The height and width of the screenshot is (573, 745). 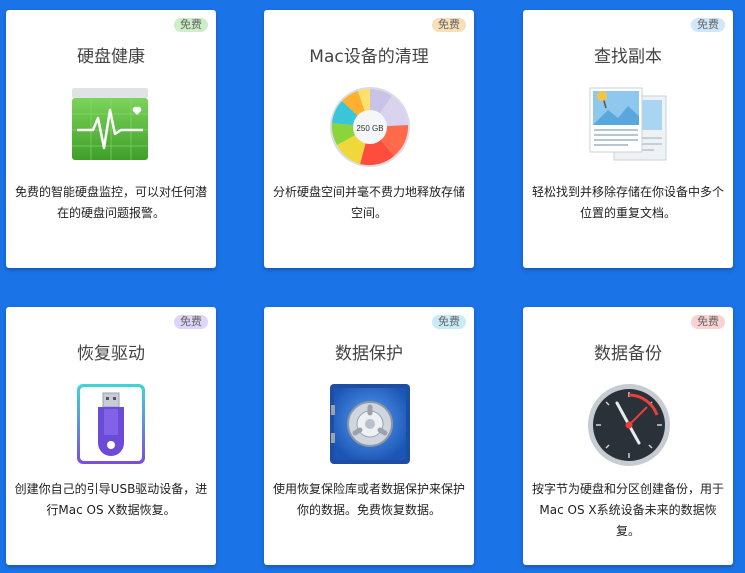 What do you see at coordinates (110, 202) in the screenshot?
I see `card-description: 免费的智能硬盘监控，可以对任何潜在的硬盘问题报警。` at bounding box center [110, 202].